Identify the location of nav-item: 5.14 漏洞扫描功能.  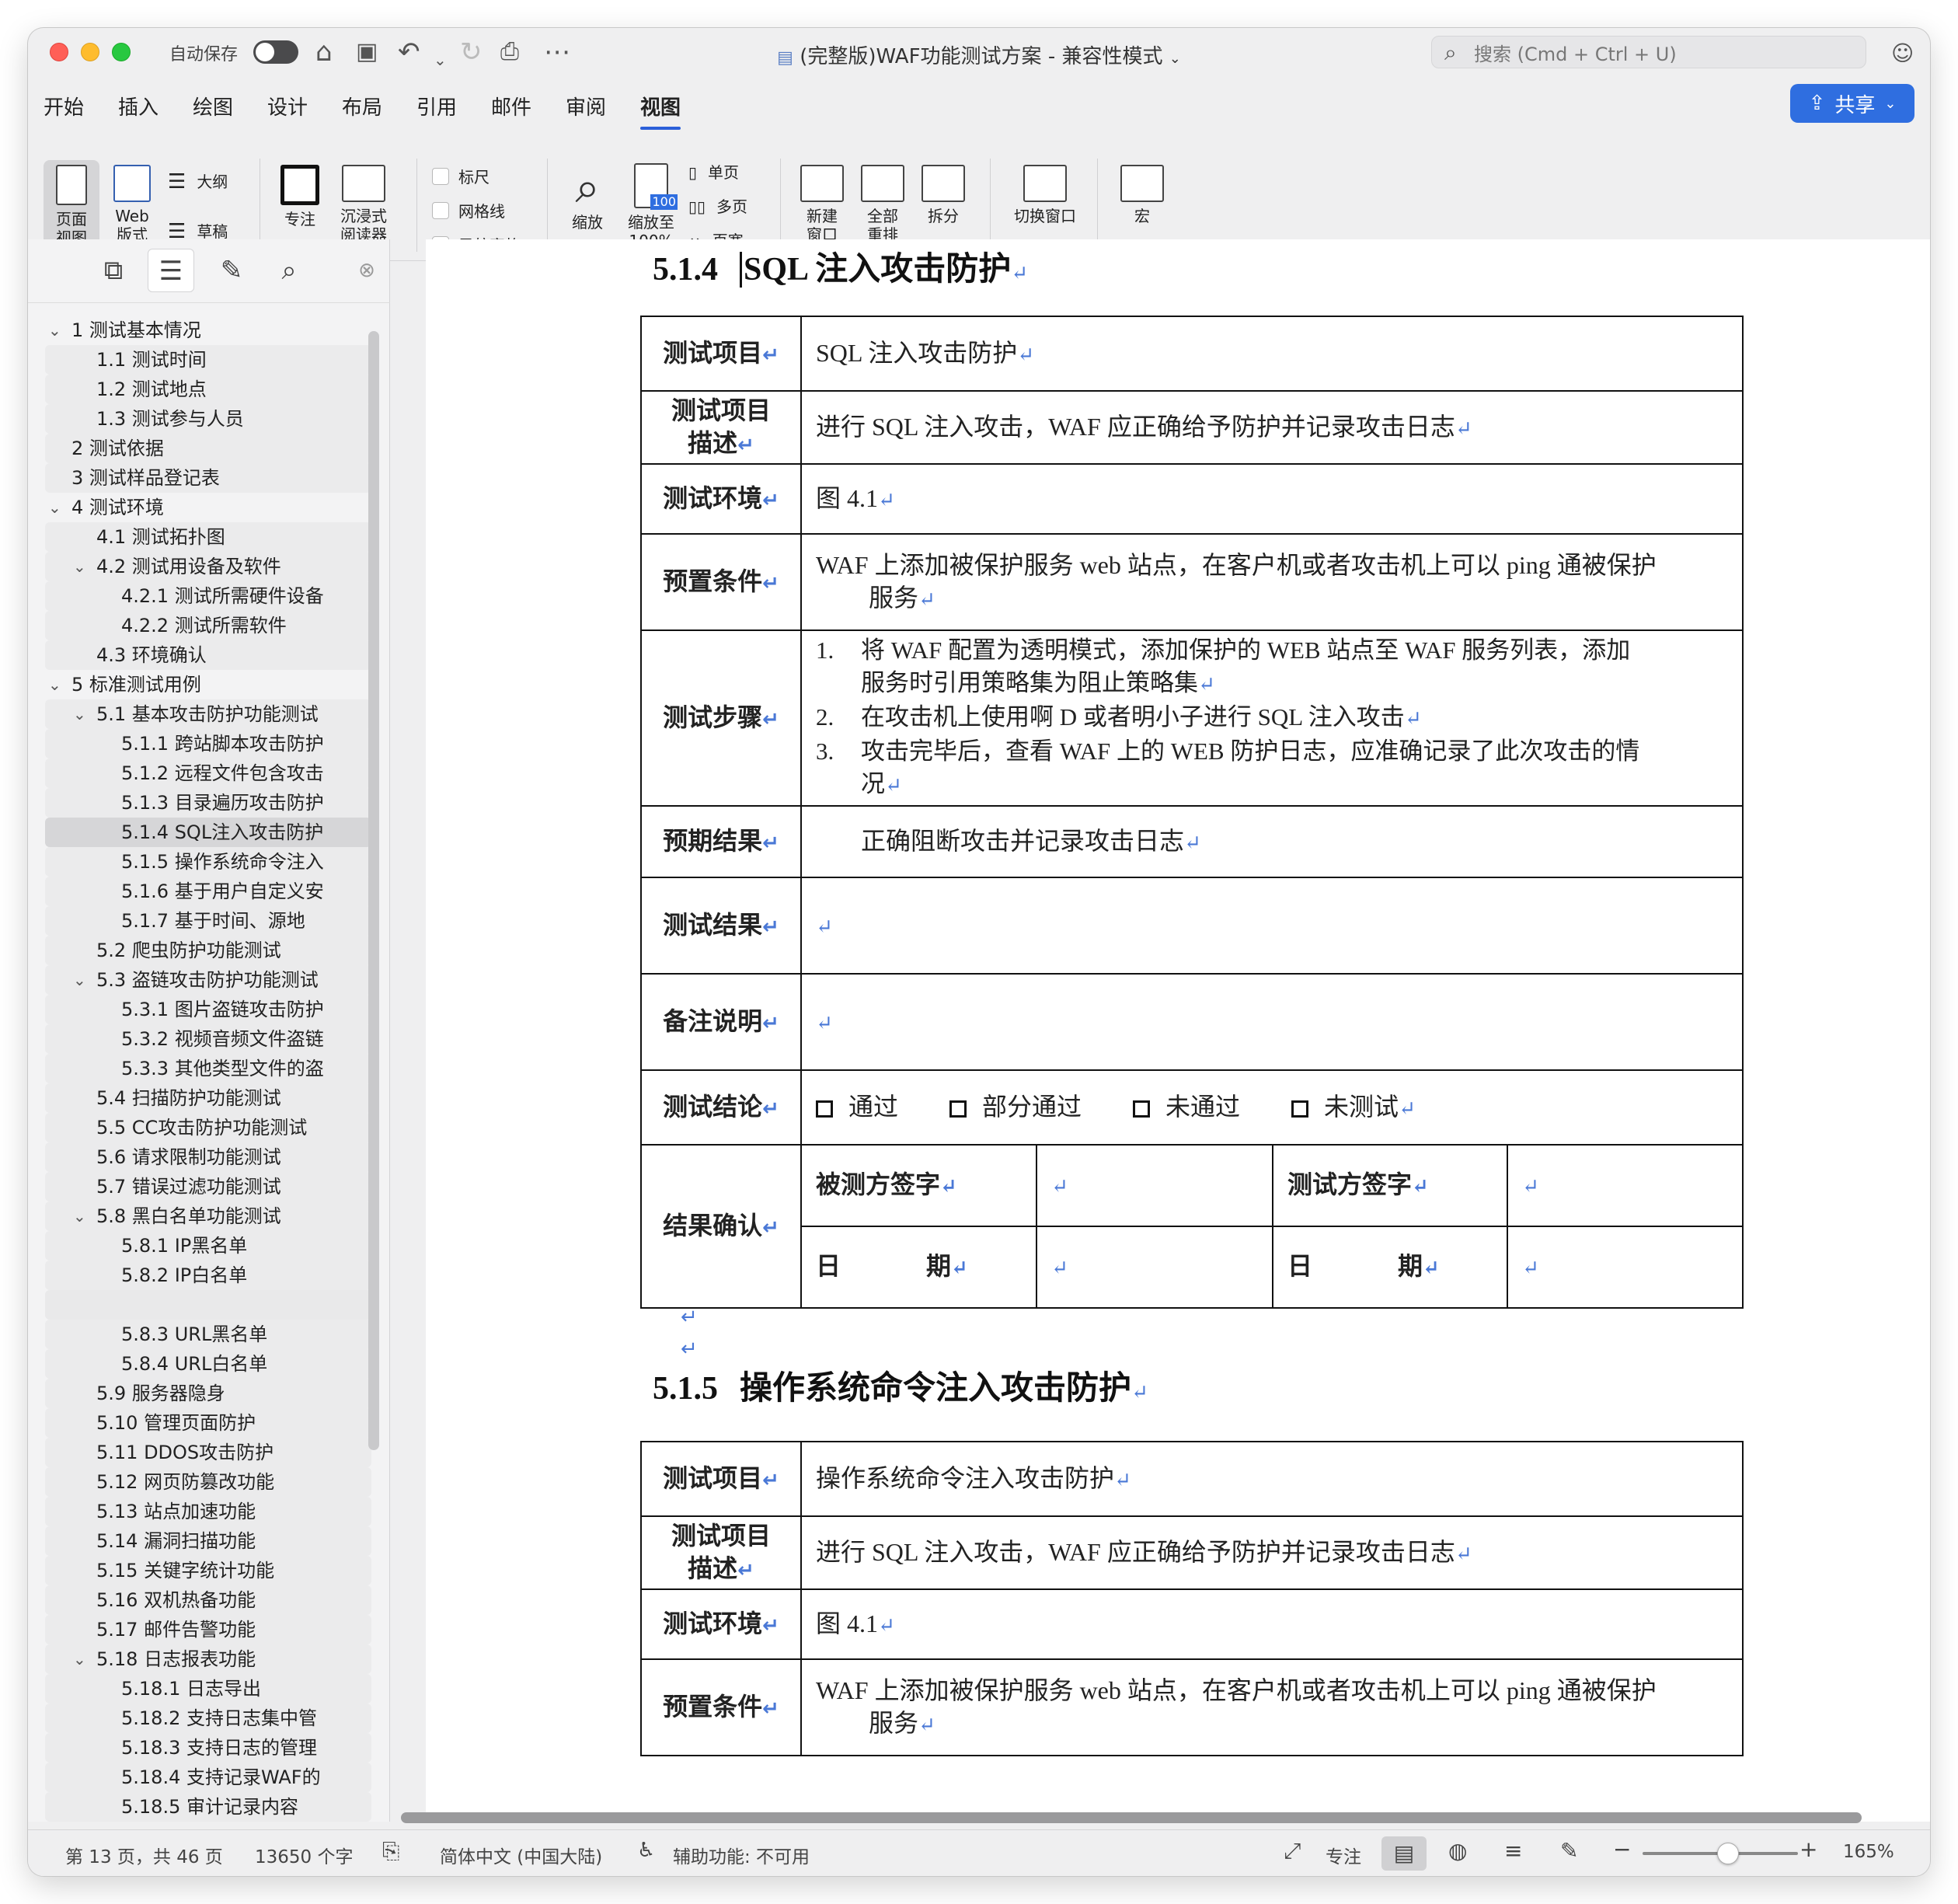
(208, 1541).